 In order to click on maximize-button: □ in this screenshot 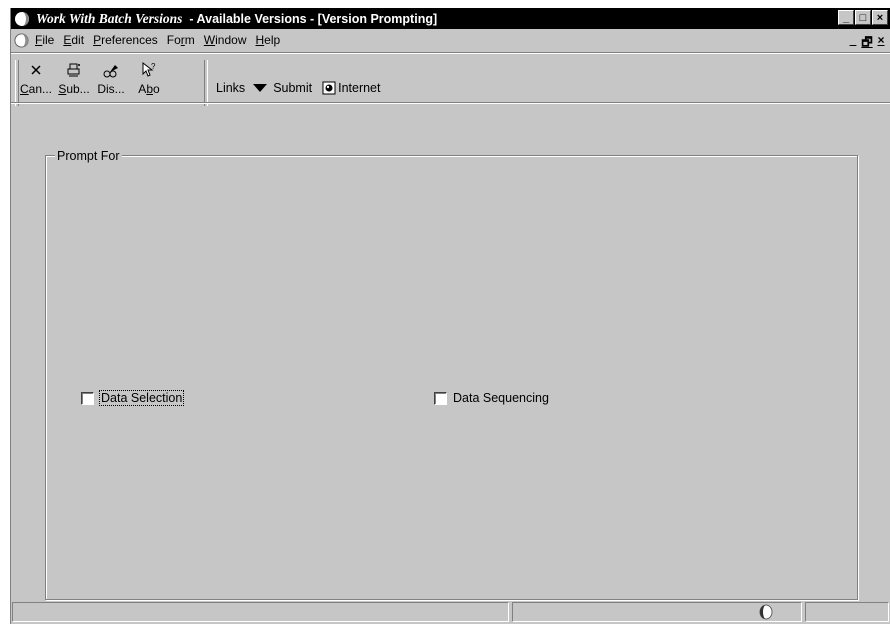, I will do `click(863, 17)`.